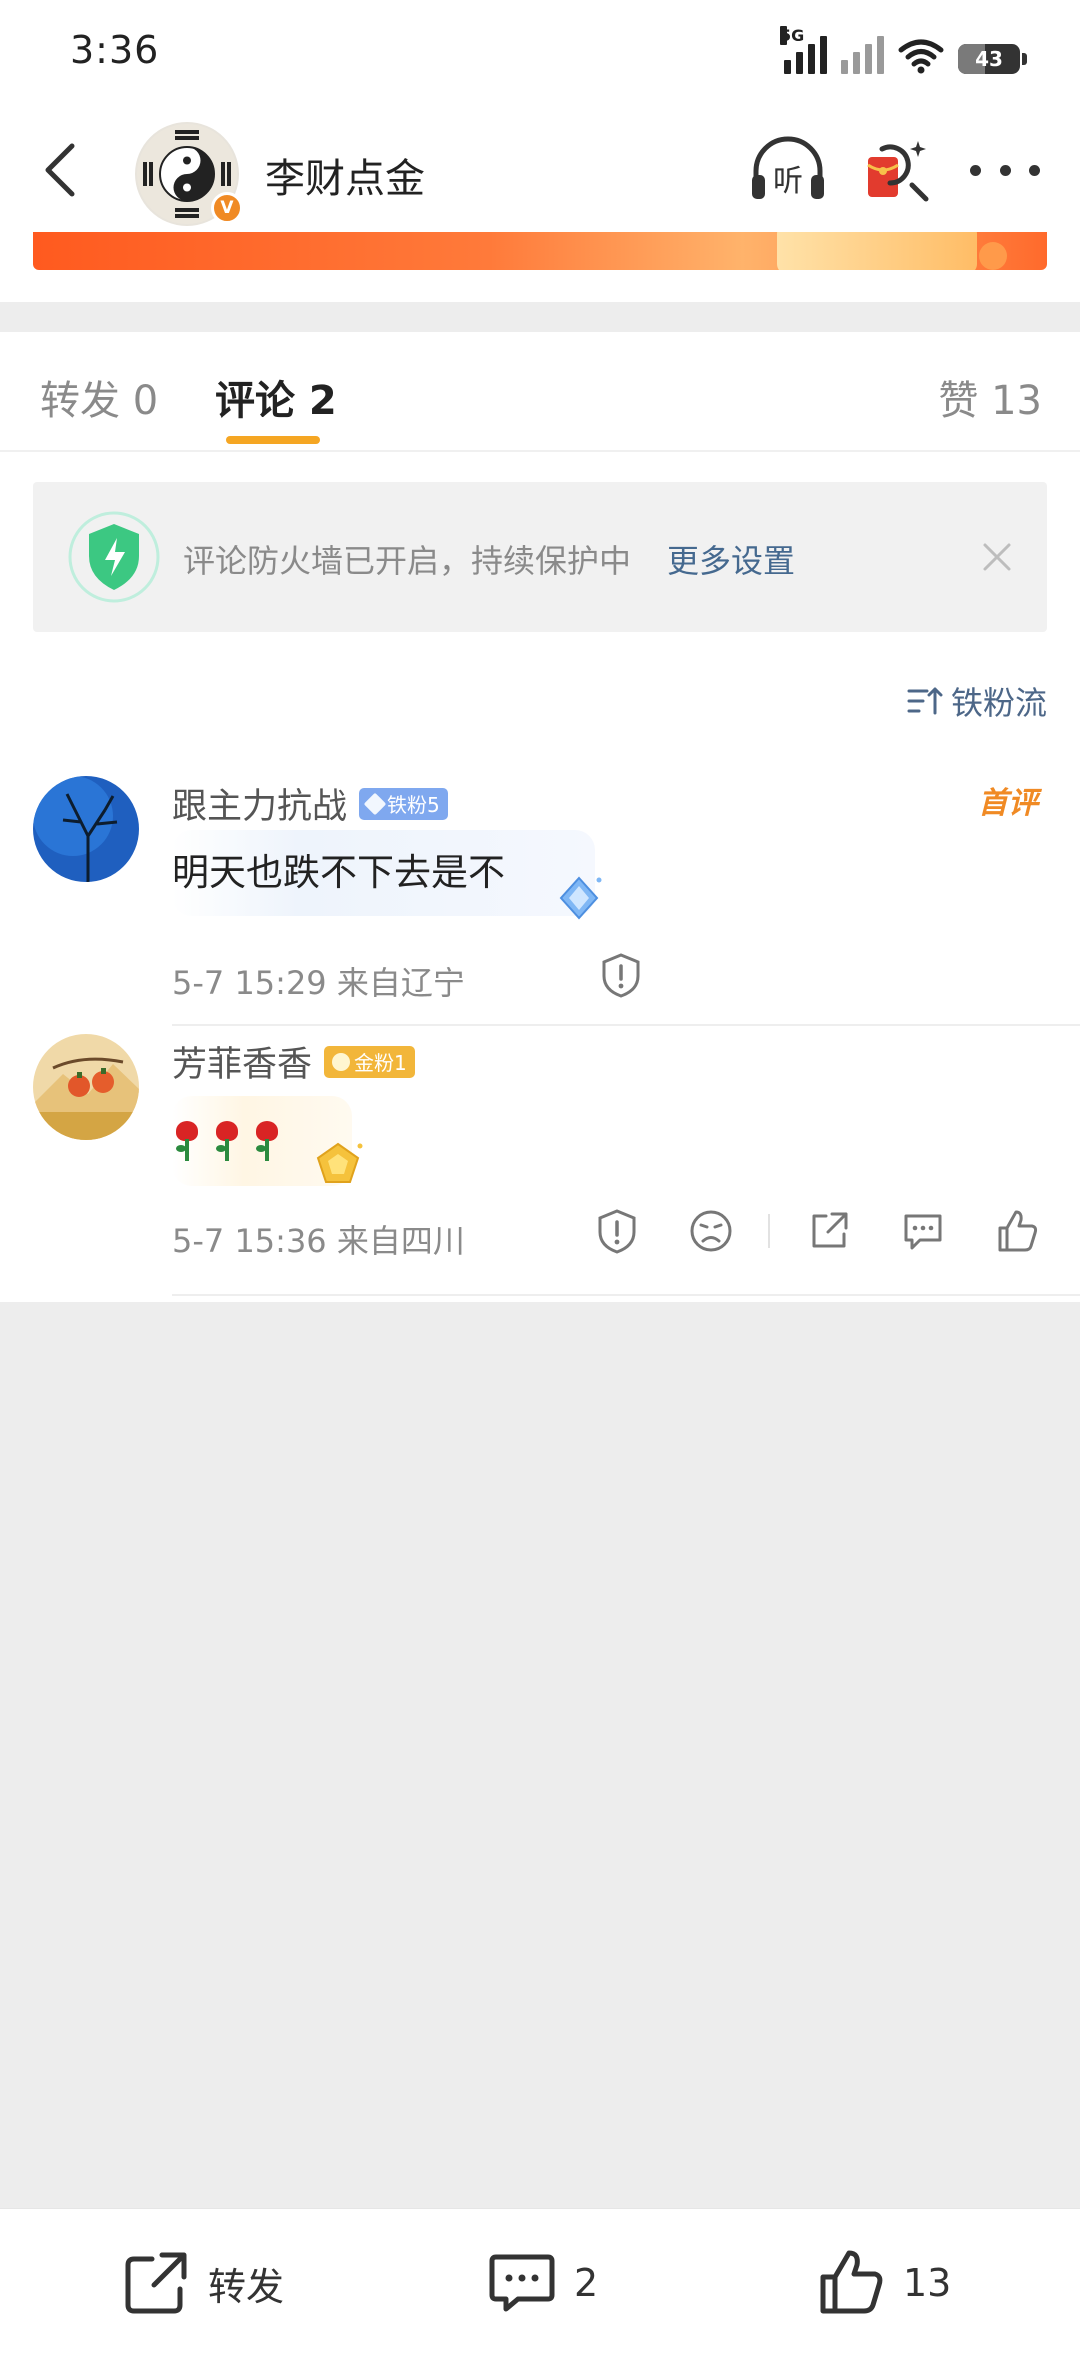  What do you see at coordinates (990, 397) in the screenshot?
I see `tab-like: 赞 13` at bounding box center [990, 397].